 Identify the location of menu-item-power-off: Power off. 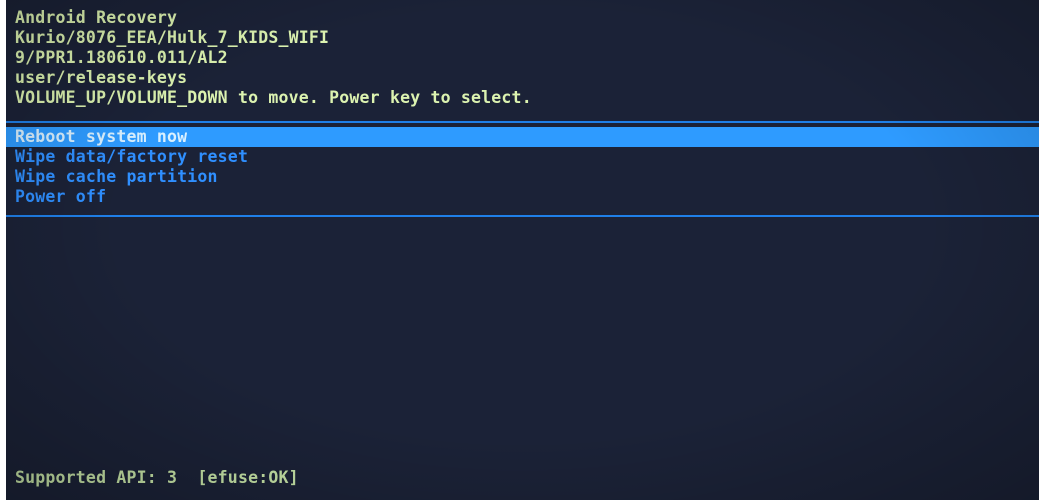
(522, 197).